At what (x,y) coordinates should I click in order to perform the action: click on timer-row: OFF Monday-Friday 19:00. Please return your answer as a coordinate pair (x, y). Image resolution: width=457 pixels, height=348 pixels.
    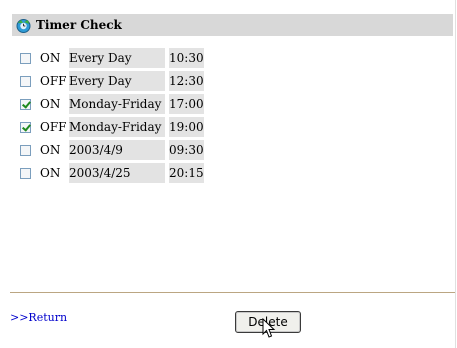
    Looking at the image, I should click on (111, 127).